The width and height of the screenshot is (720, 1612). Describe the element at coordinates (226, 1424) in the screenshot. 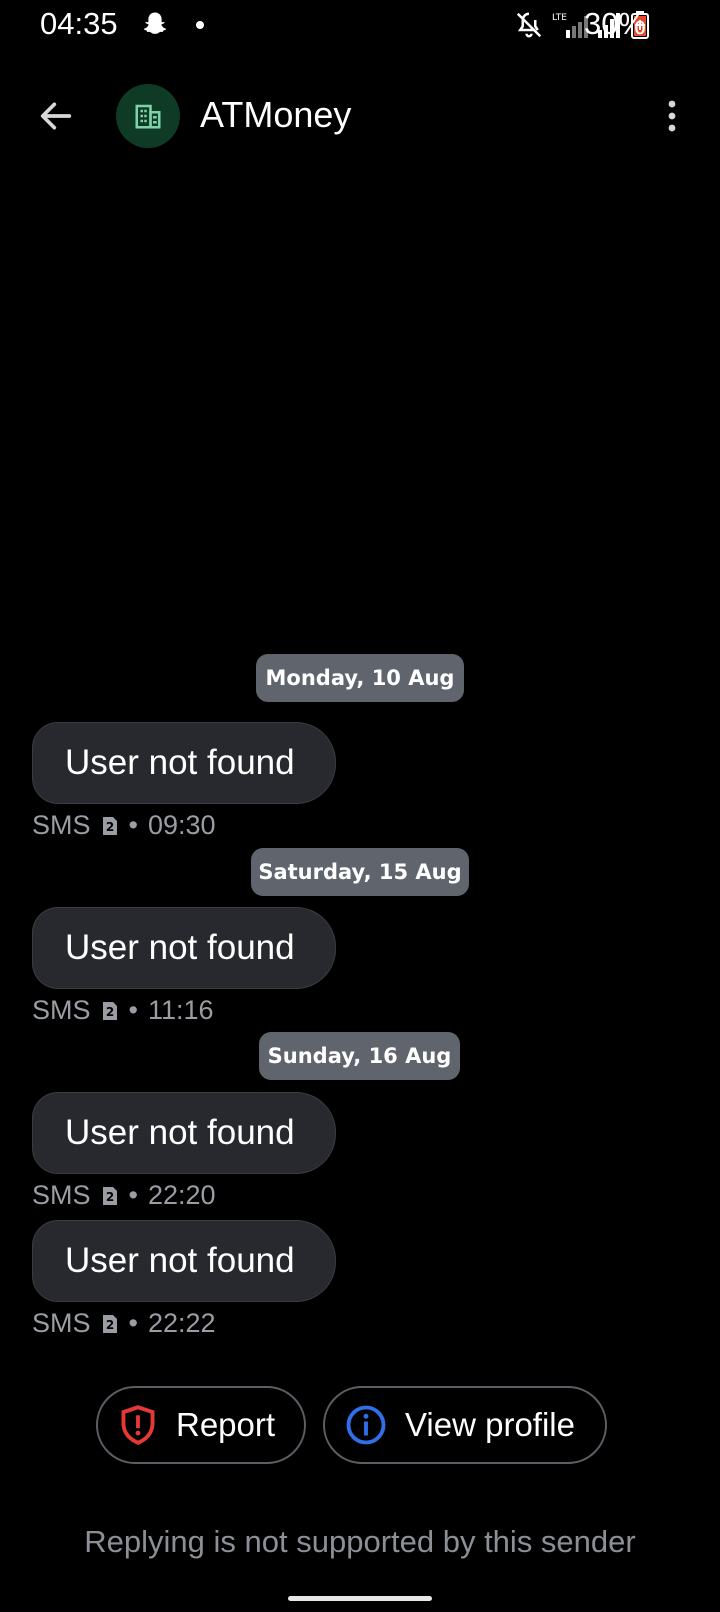

I see `report-label: Report` at that location.